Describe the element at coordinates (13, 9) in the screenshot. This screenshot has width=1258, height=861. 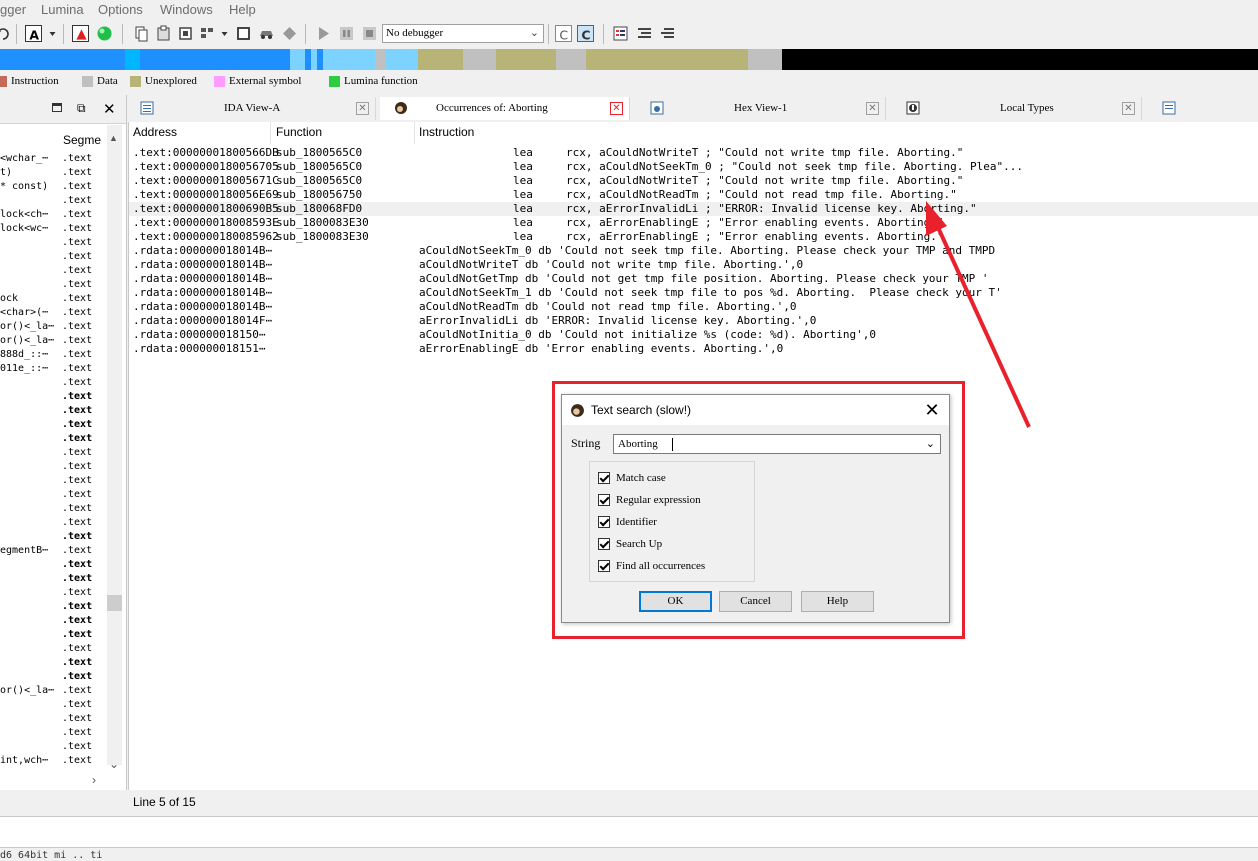
I see `menu-debugger: gger` at that location.